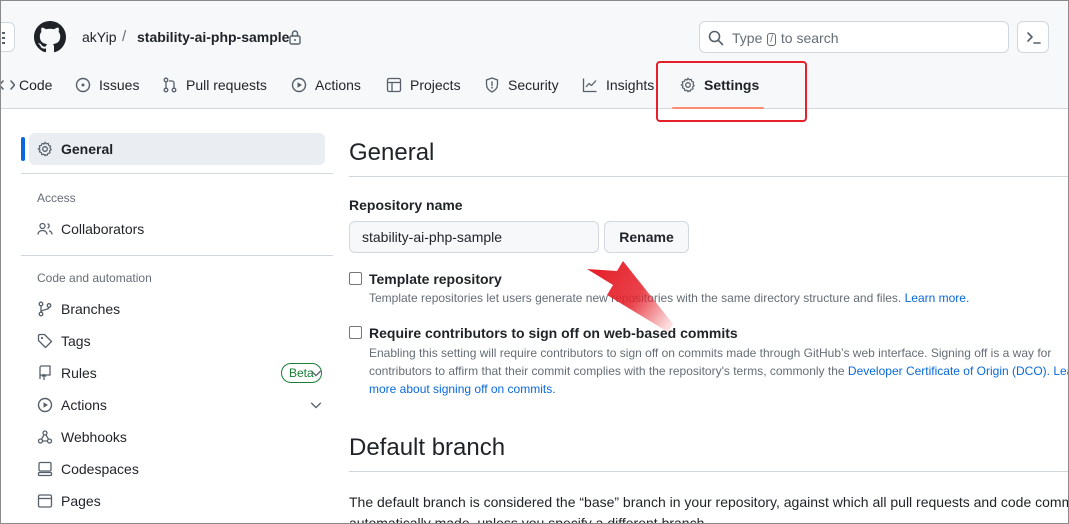 The image size is (1069, 524). What do you see at coordinates (45, 437) in the screenshot?
I see `webhook-icon` at bounding box center [45, 437].